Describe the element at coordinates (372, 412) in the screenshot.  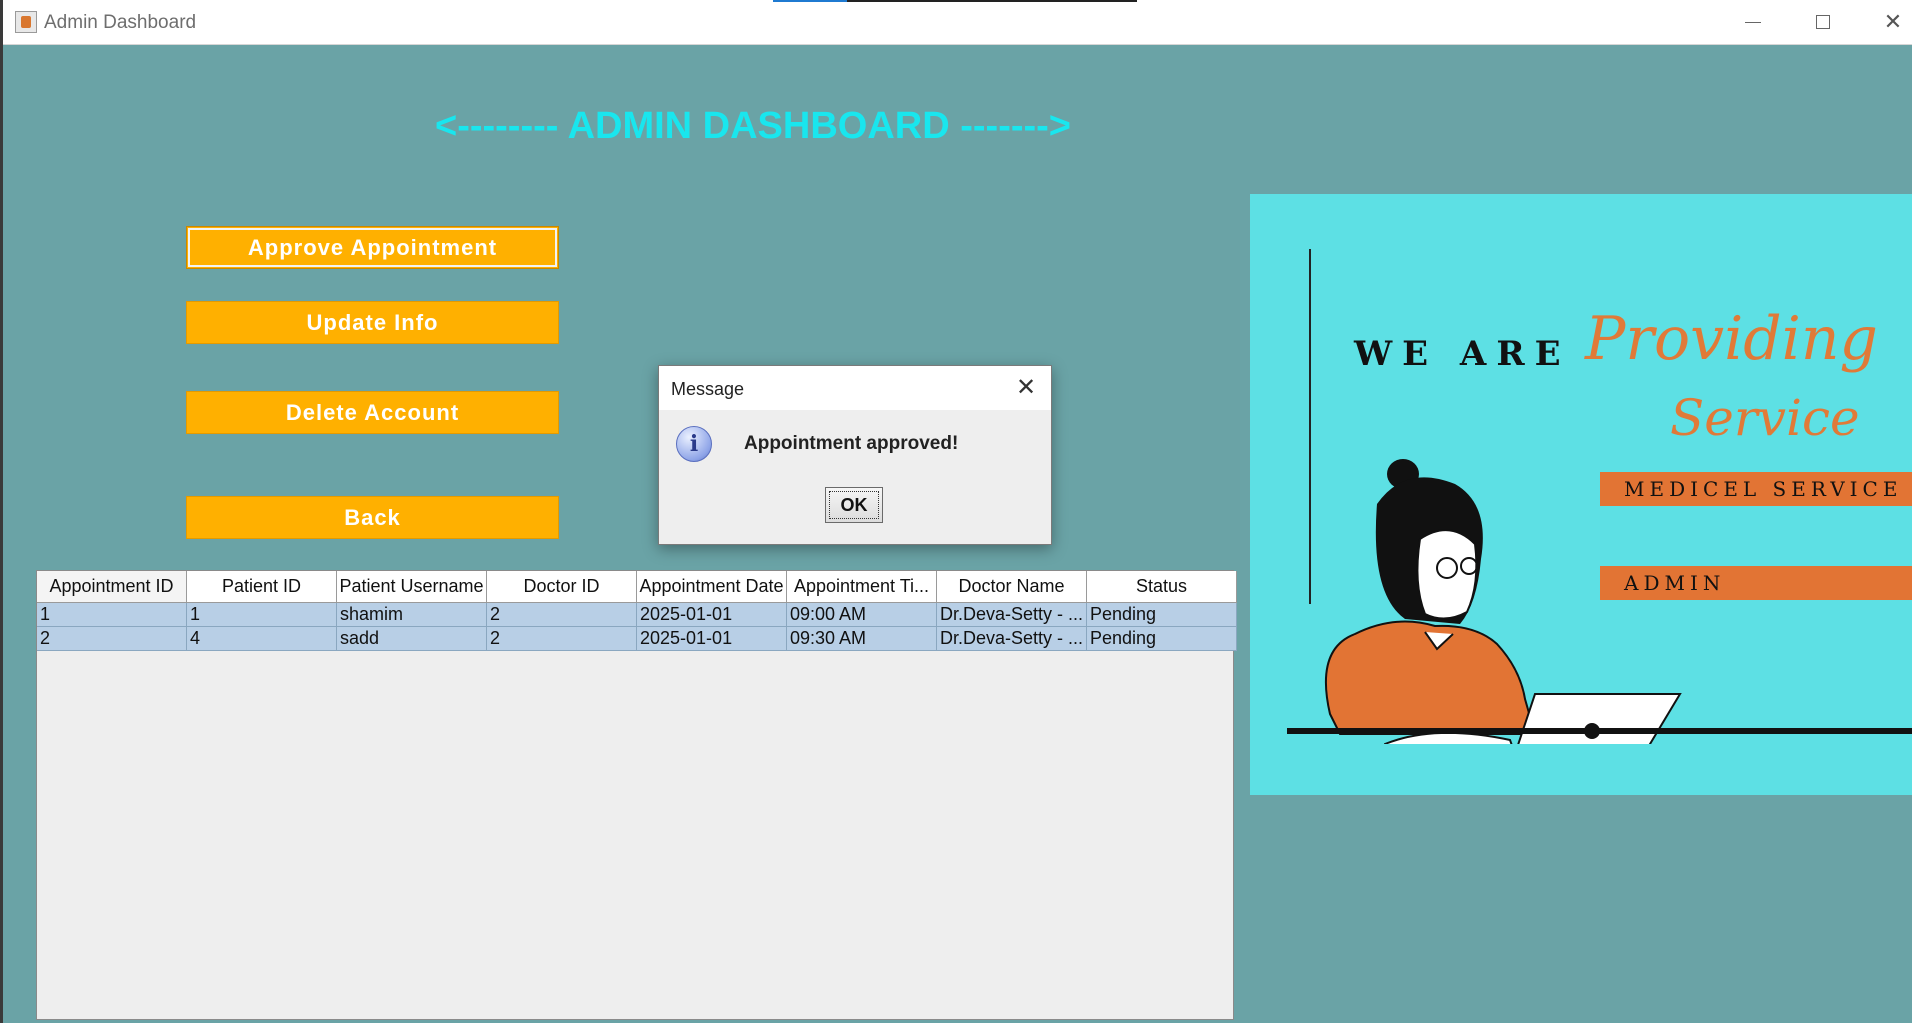
I see `delete-account-button: Delete Account` at that location.